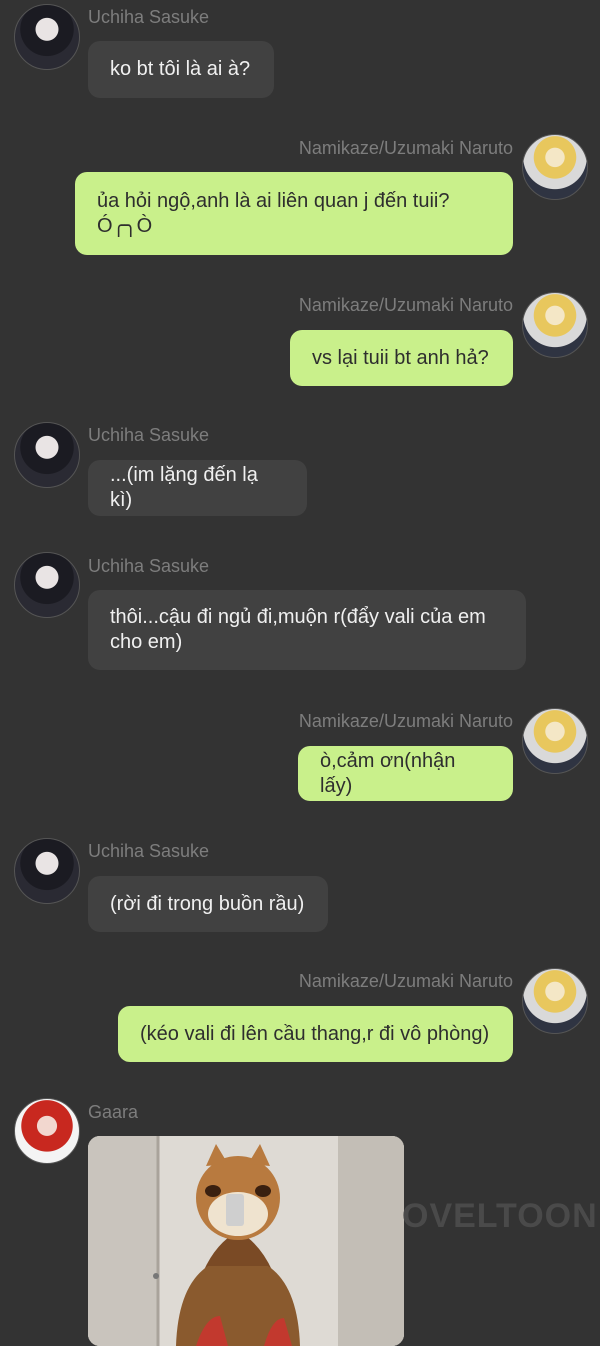 This screenshot has width=600, height=1346. Describe the element at coordinates (47, 1131) in the screenshot. I see `avatar-gaara` at that location.